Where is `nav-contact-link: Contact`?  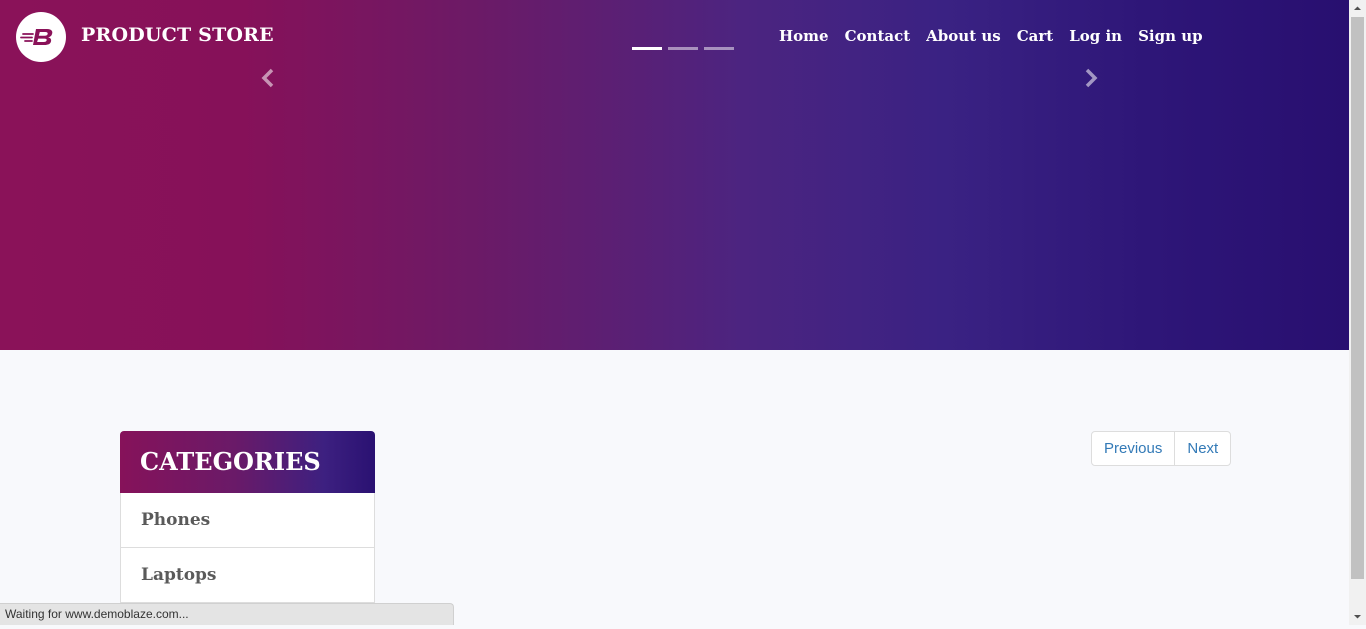
nav-contact-link: Contact is located at coordinates (878, 36).